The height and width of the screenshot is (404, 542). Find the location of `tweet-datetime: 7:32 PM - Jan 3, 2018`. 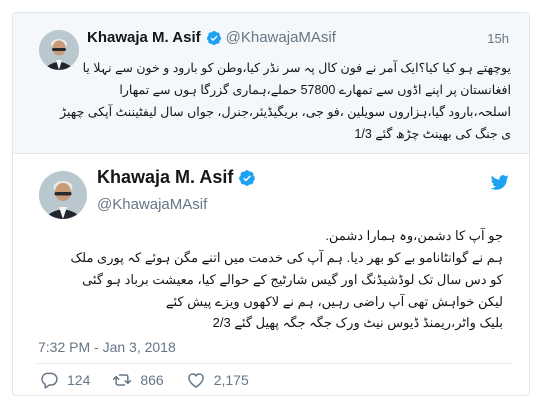

tweet-datetime: 7:32 PM - Jan 3, 2018 is located at coordinates (107, 347).